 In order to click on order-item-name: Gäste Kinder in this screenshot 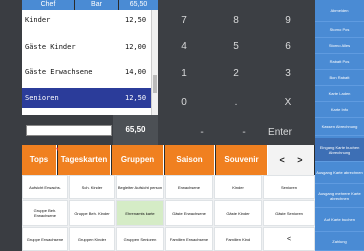, I will do `click(50, 47)`.